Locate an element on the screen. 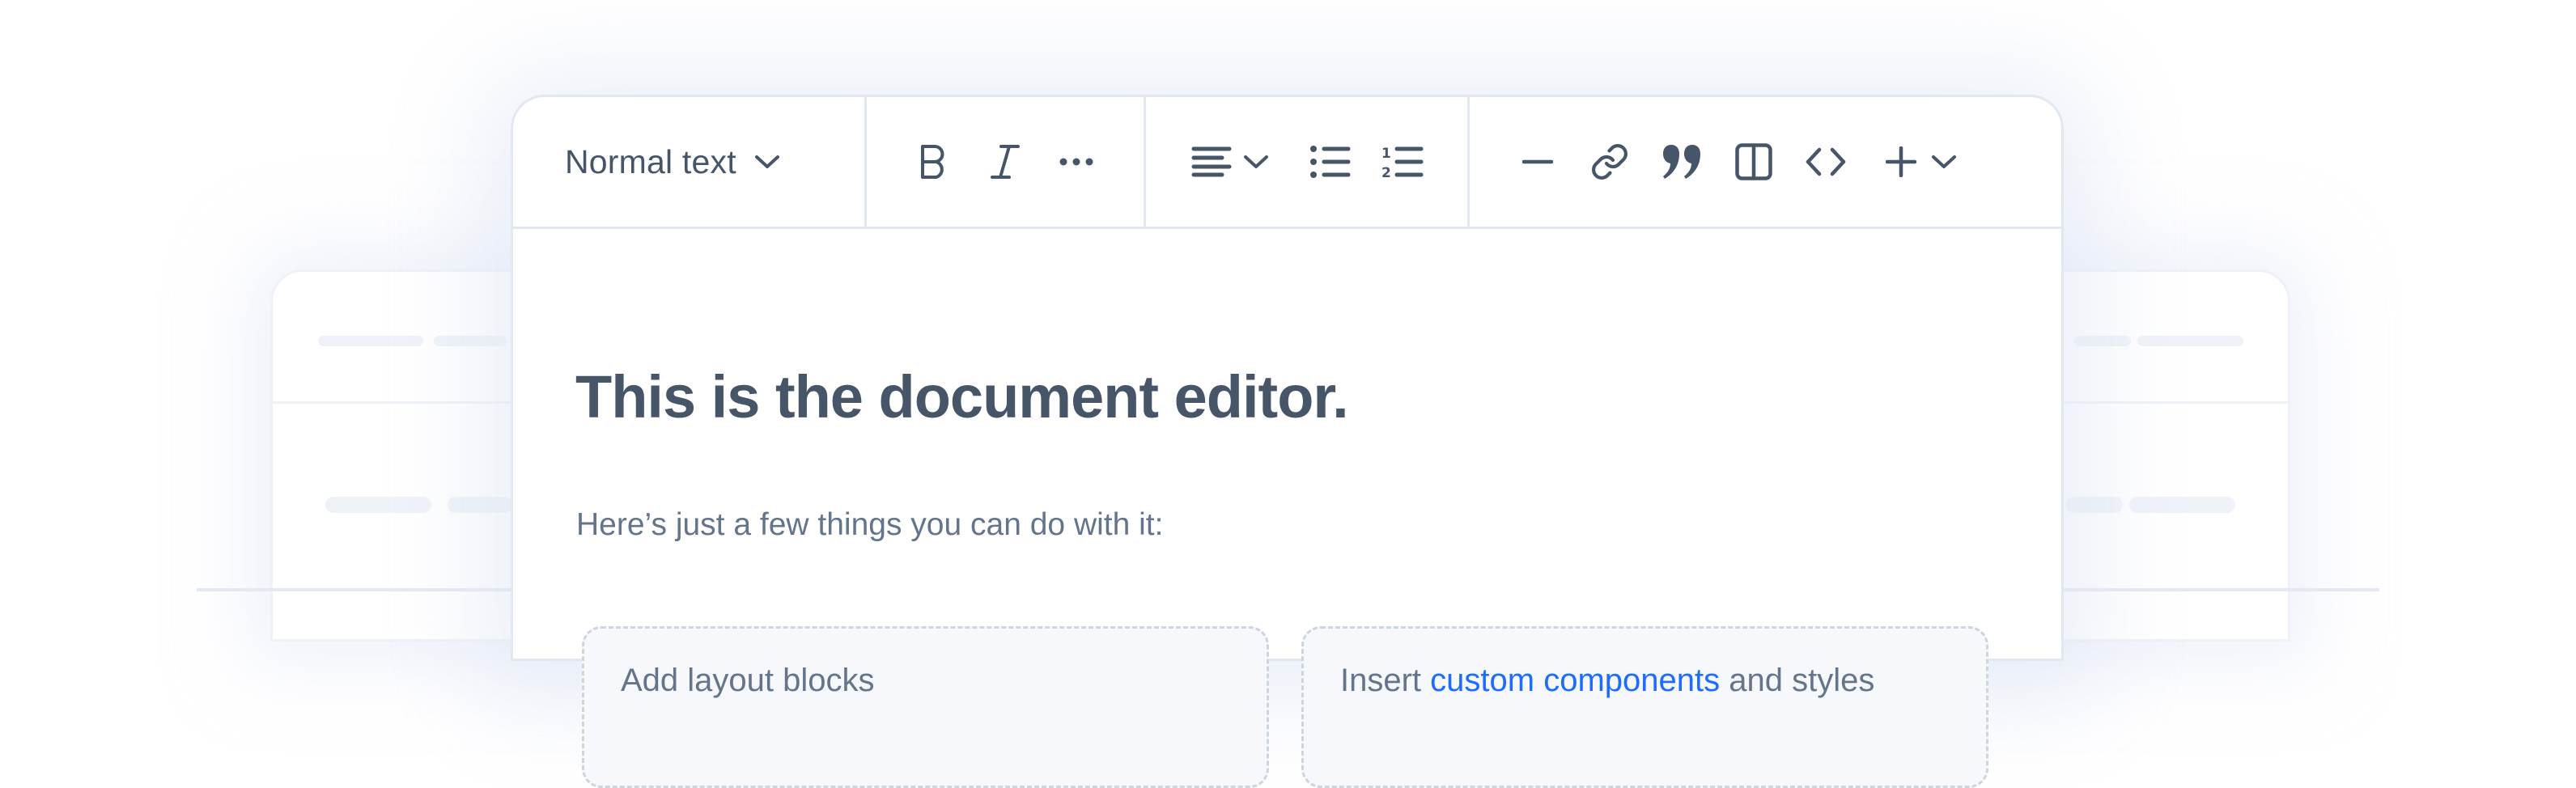 This screenshot has height=788, width=2576. quote-icon is located at coordinates (1681, 162).